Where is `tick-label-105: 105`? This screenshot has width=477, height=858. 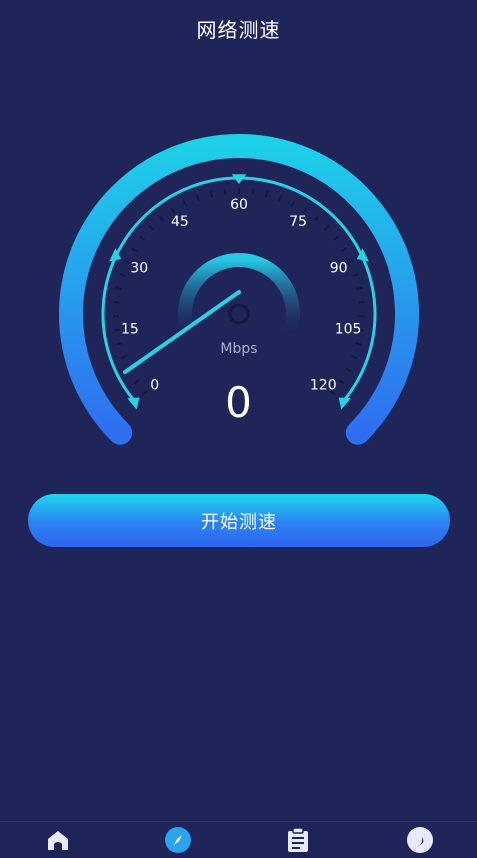 tick-label-105: 105 is located at coordinates (348, 329).